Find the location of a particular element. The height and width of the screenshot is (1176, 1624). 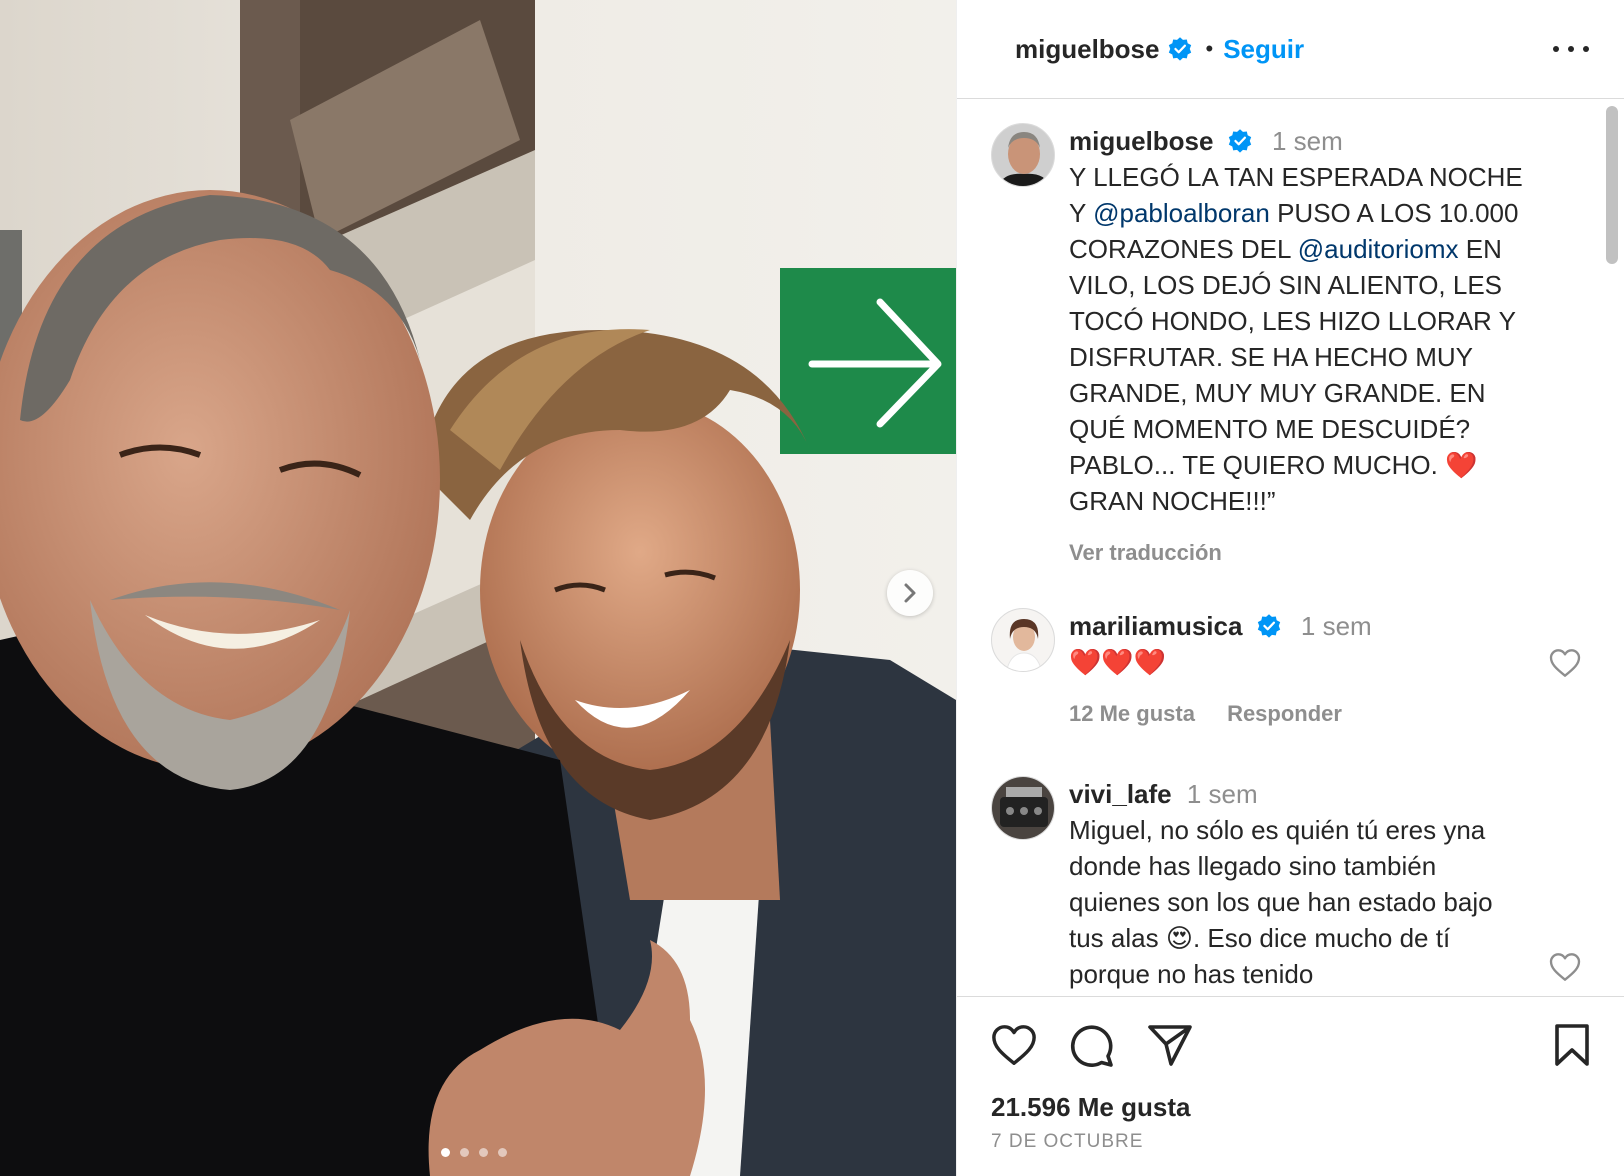

carousel-next-button is located at coordinates (910, 593).